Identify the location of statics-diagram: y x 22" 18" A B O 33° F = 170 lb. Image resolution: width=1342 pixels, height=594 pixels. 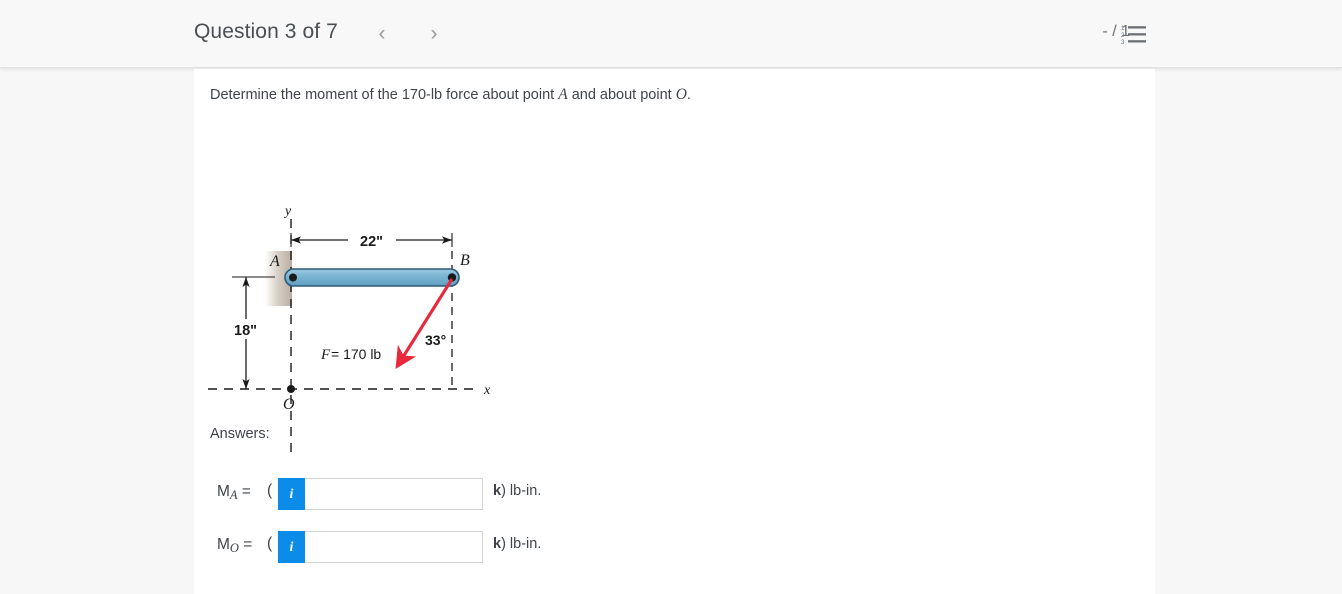
(367, 288).